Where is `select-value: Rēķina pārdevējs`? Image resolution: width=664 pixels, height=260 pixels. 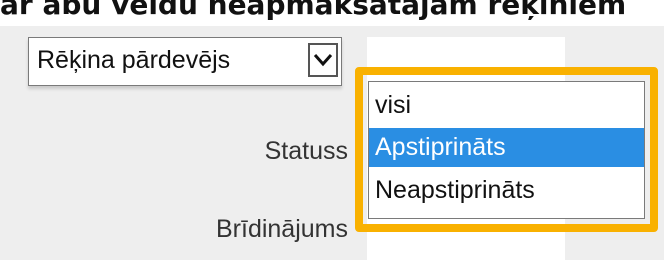
select-value: Rēķina pārdevējs is located at coordinates (134, 60).